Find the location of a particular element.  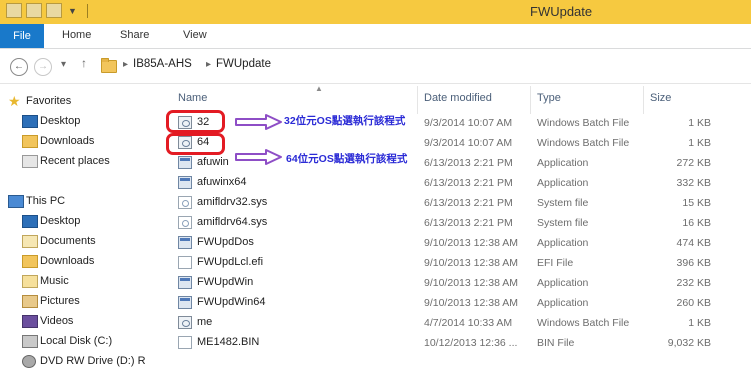

tab-home: Home is located at coordinates (76, 35).